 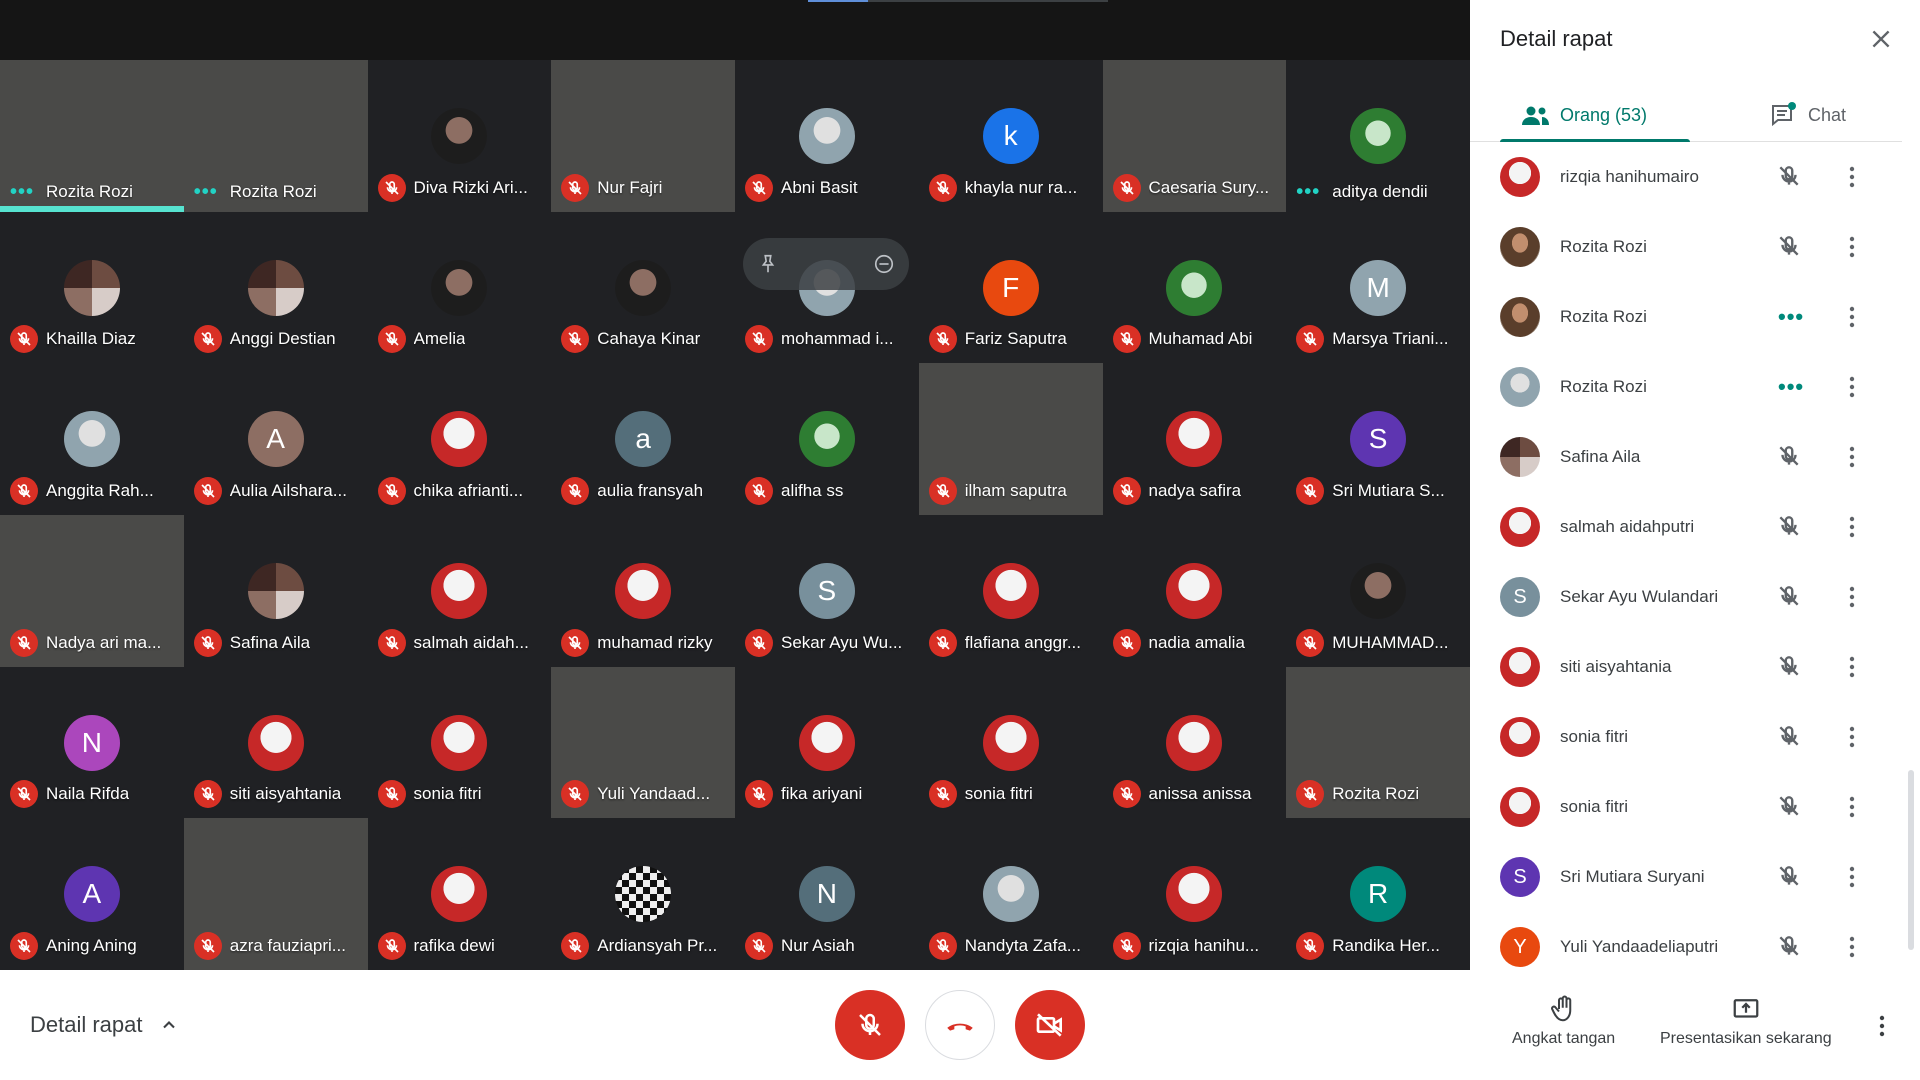 What do you see at coordinates (275, 287) in the screenshot?
I see `participant-tile: Anggi Destian` at bounding box center [275, 287].